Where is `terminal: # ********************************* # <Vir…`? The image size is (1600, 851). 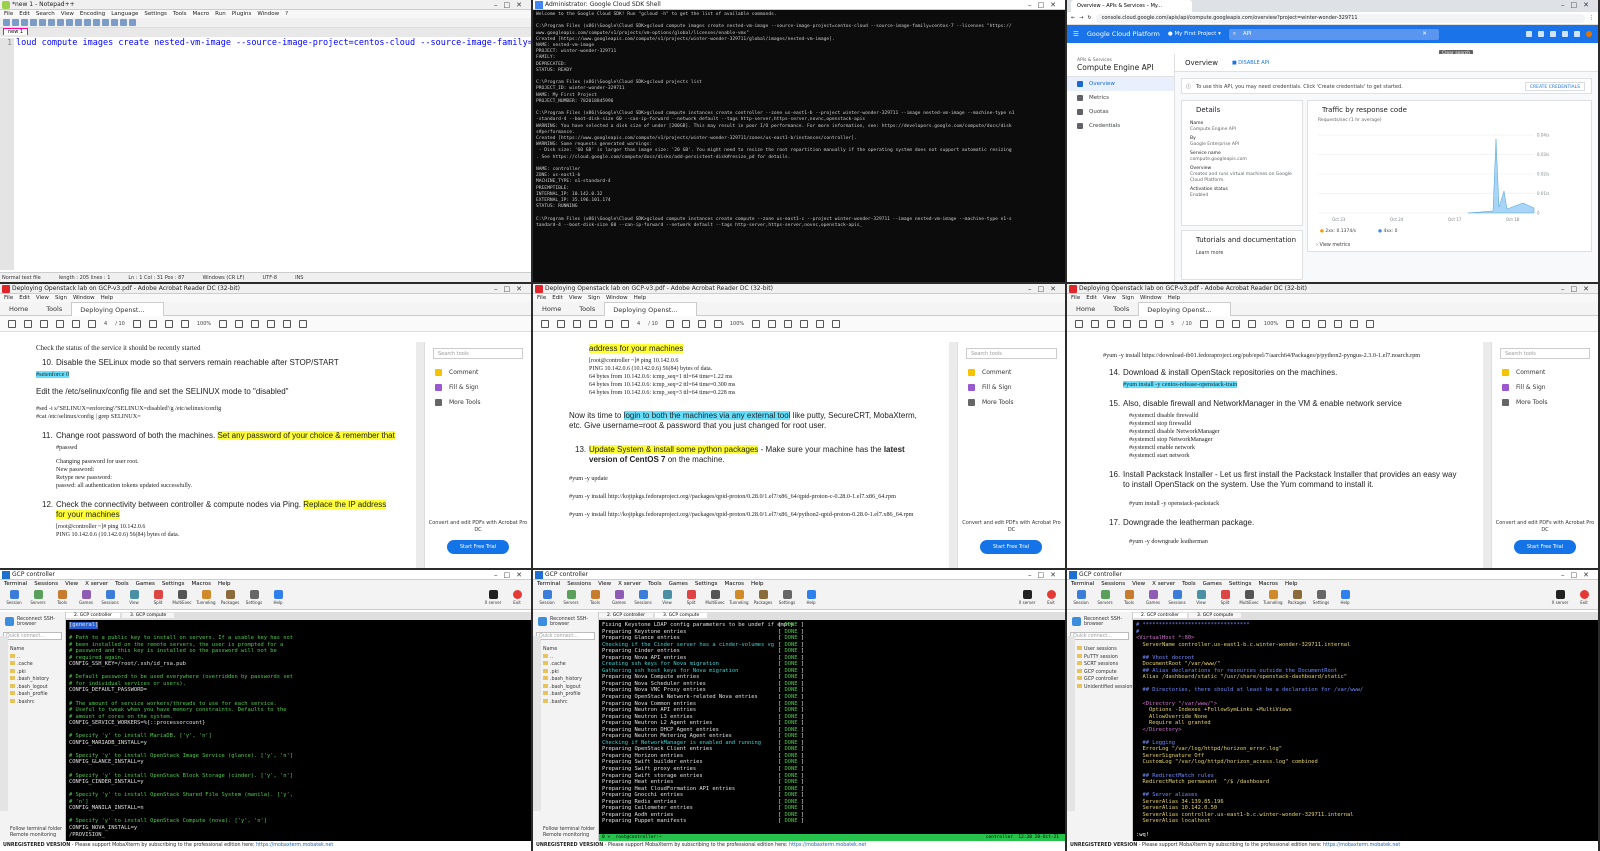
terminal: # ********************************* # <Vir… is located at coordinates (1365, 730).